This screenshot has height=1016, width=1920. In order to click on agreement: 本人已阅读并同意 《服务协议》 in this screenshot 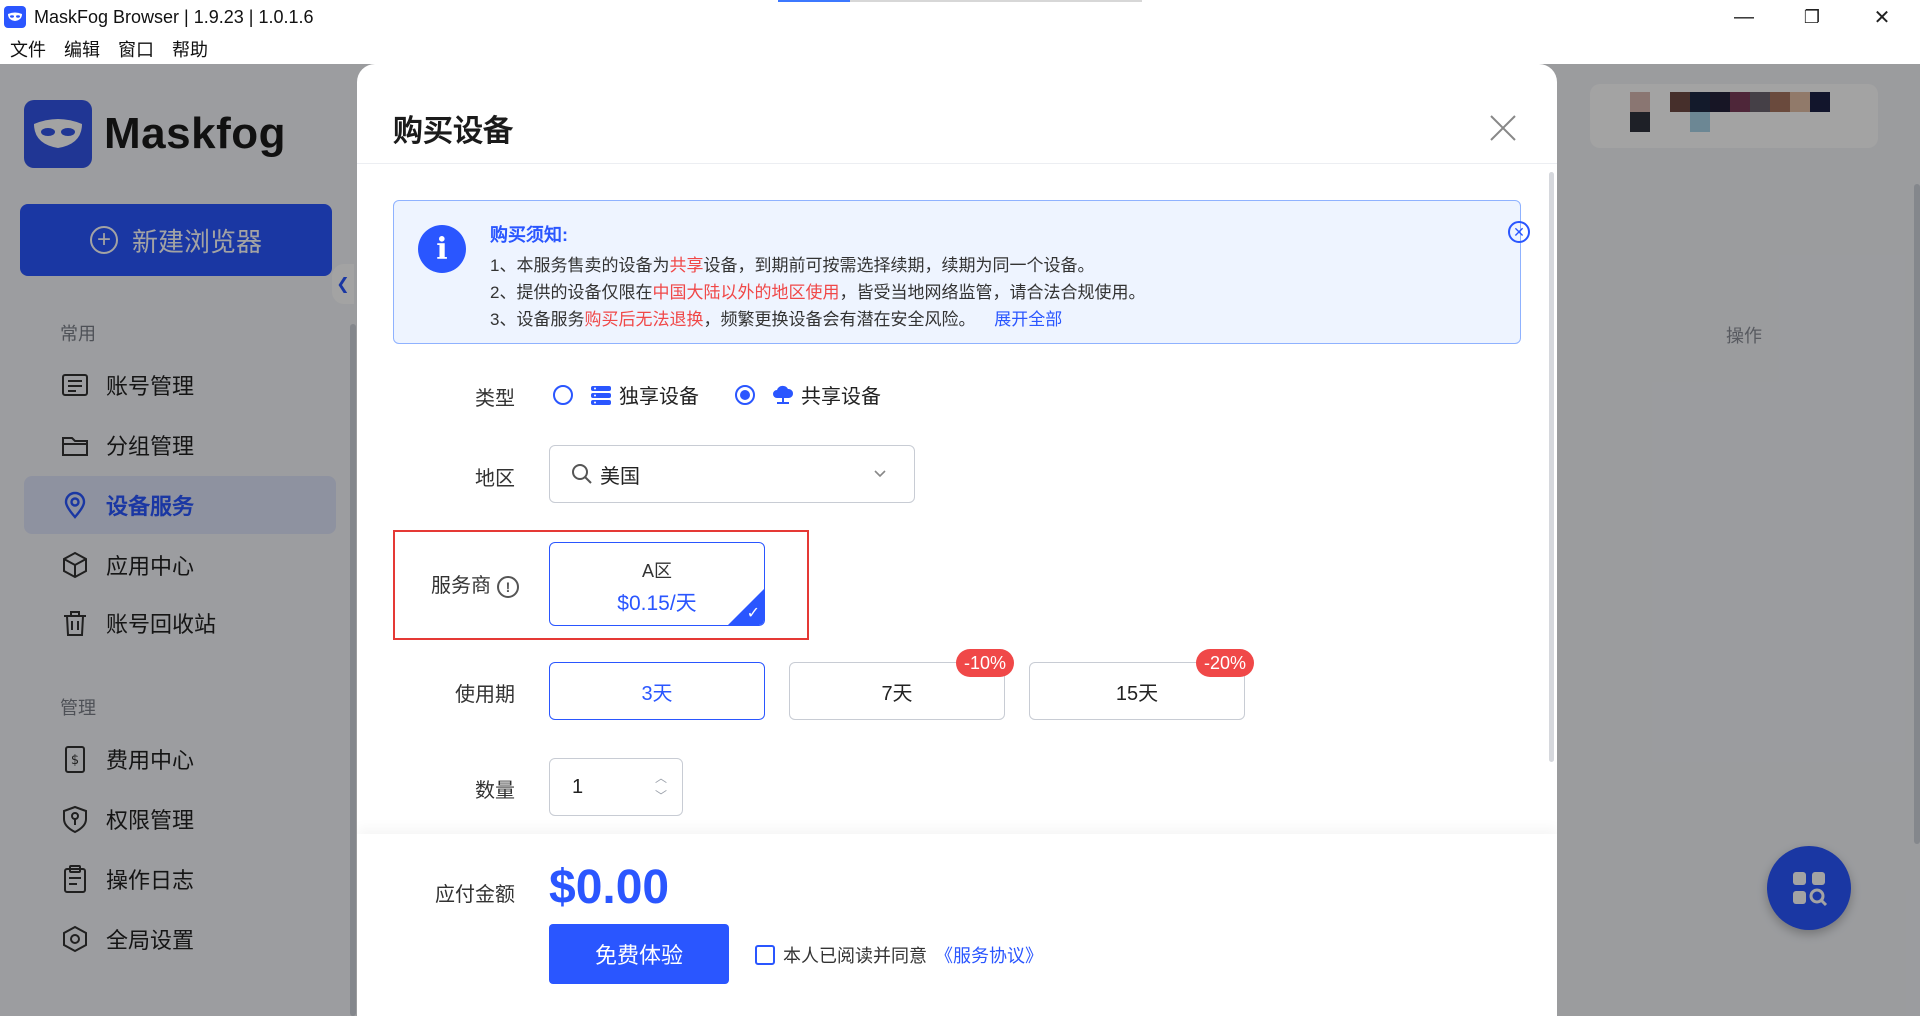, I will do `click(899, 955)`.